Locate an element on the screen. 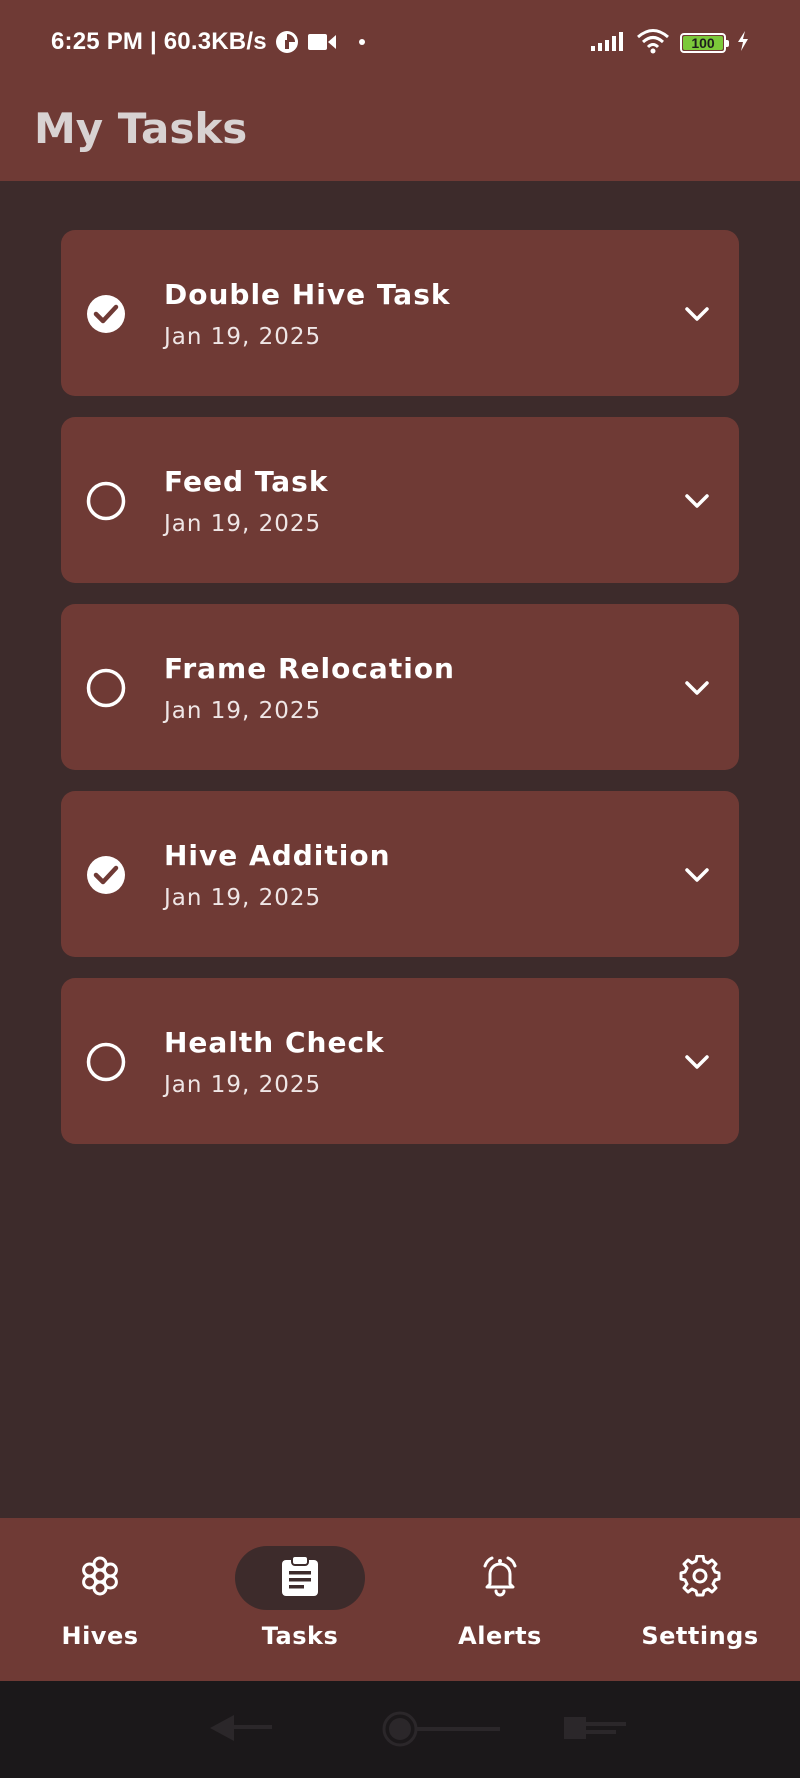 The width and height of the screenshot is (800, 1778). task-card: Health Check Jan 19, 2025 is located at coordinates (400, 1061).